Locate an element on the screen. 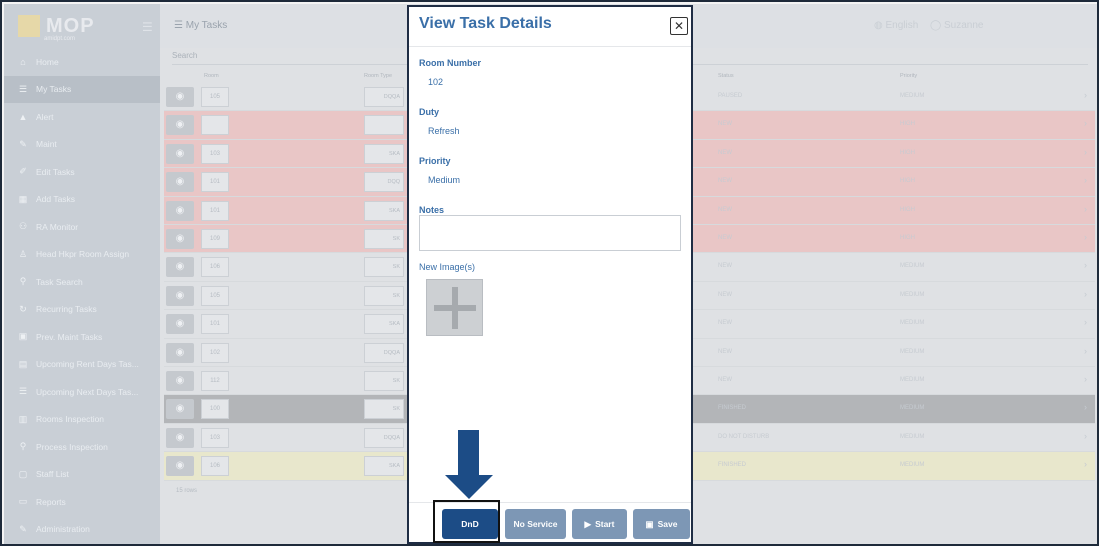  start-button: ▶ Start is located at coordinates (599, 524).